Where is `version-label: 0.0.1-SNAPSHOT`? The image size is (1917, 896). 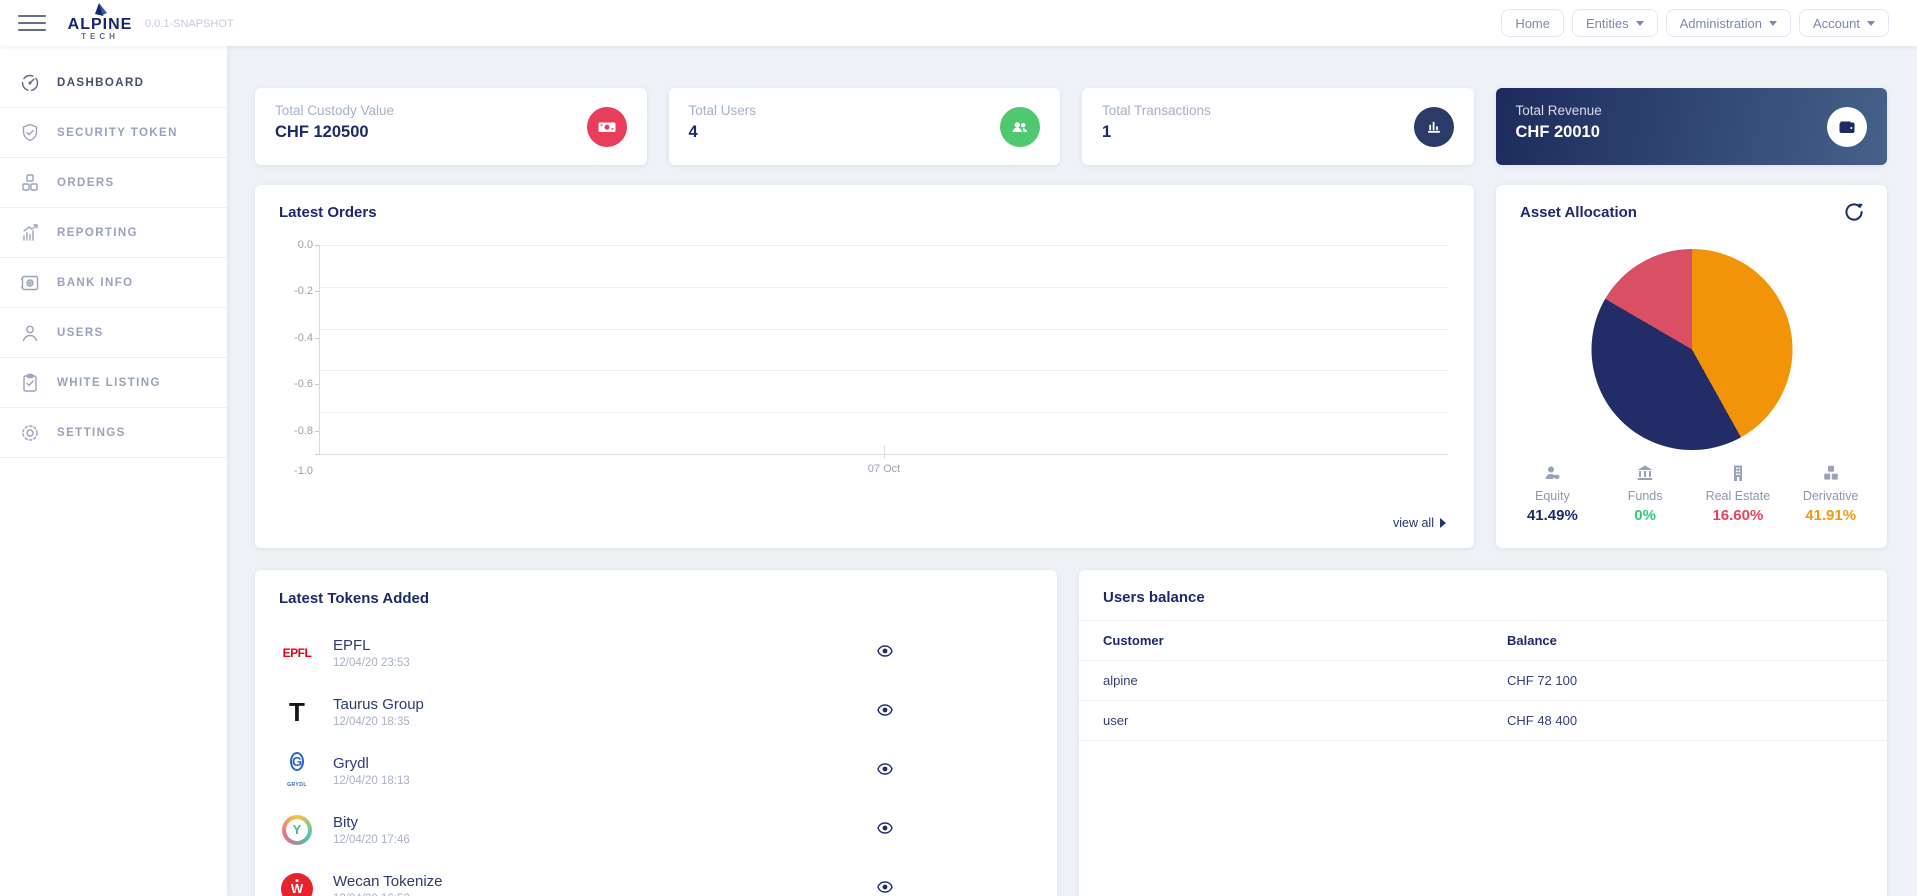
version-label: 0.0.1-SNAPSHOT is located at coordinates (189, 24).